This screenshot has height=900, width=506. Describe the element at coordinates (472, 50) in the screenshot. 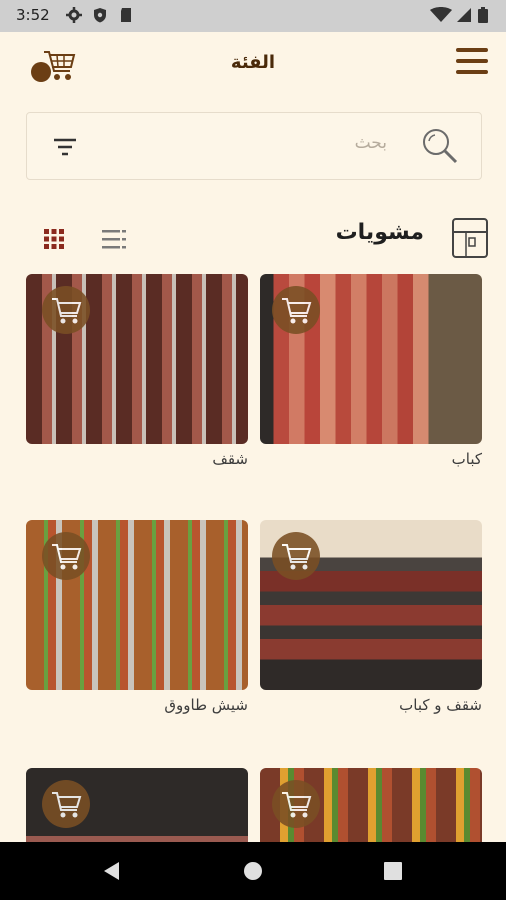

I see `menu-icon` at that location.